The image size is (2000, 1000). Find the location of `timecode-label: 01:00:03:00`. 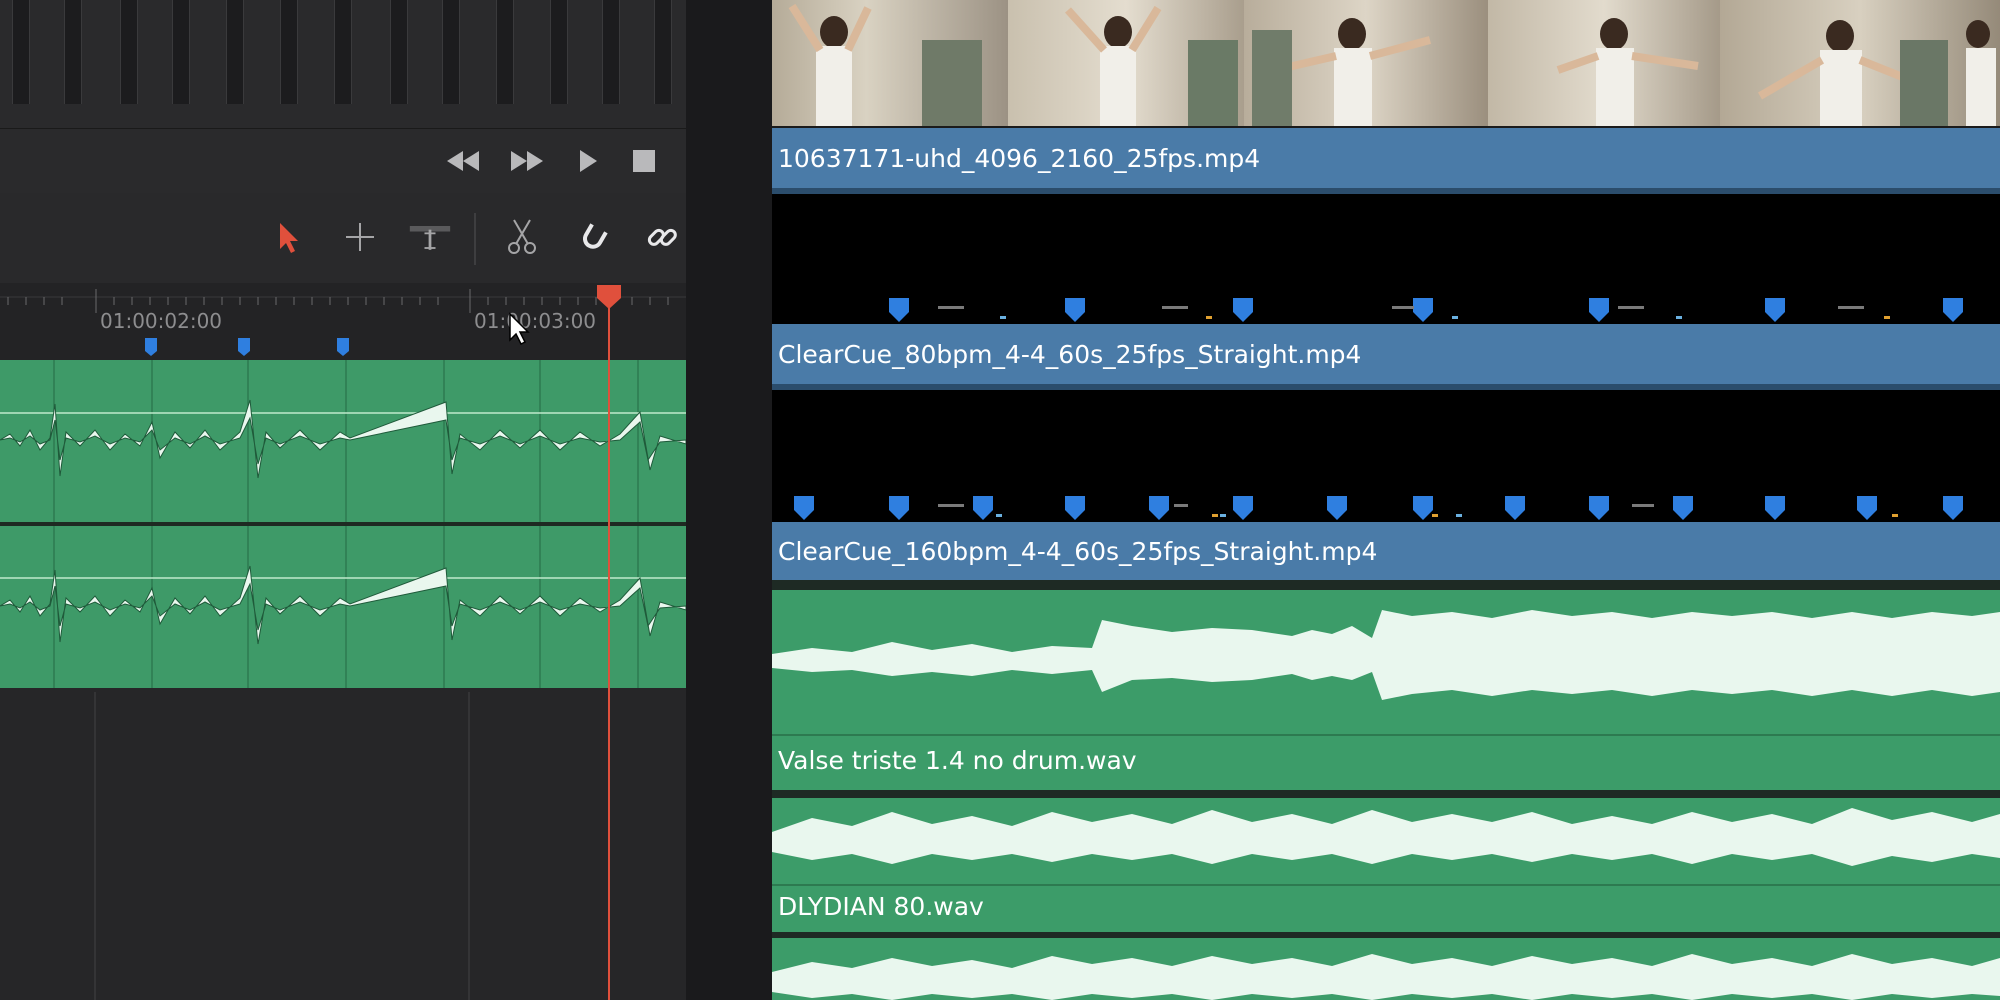

timecode-label: 01:00:03:00 is located at coordinates (535, 321).